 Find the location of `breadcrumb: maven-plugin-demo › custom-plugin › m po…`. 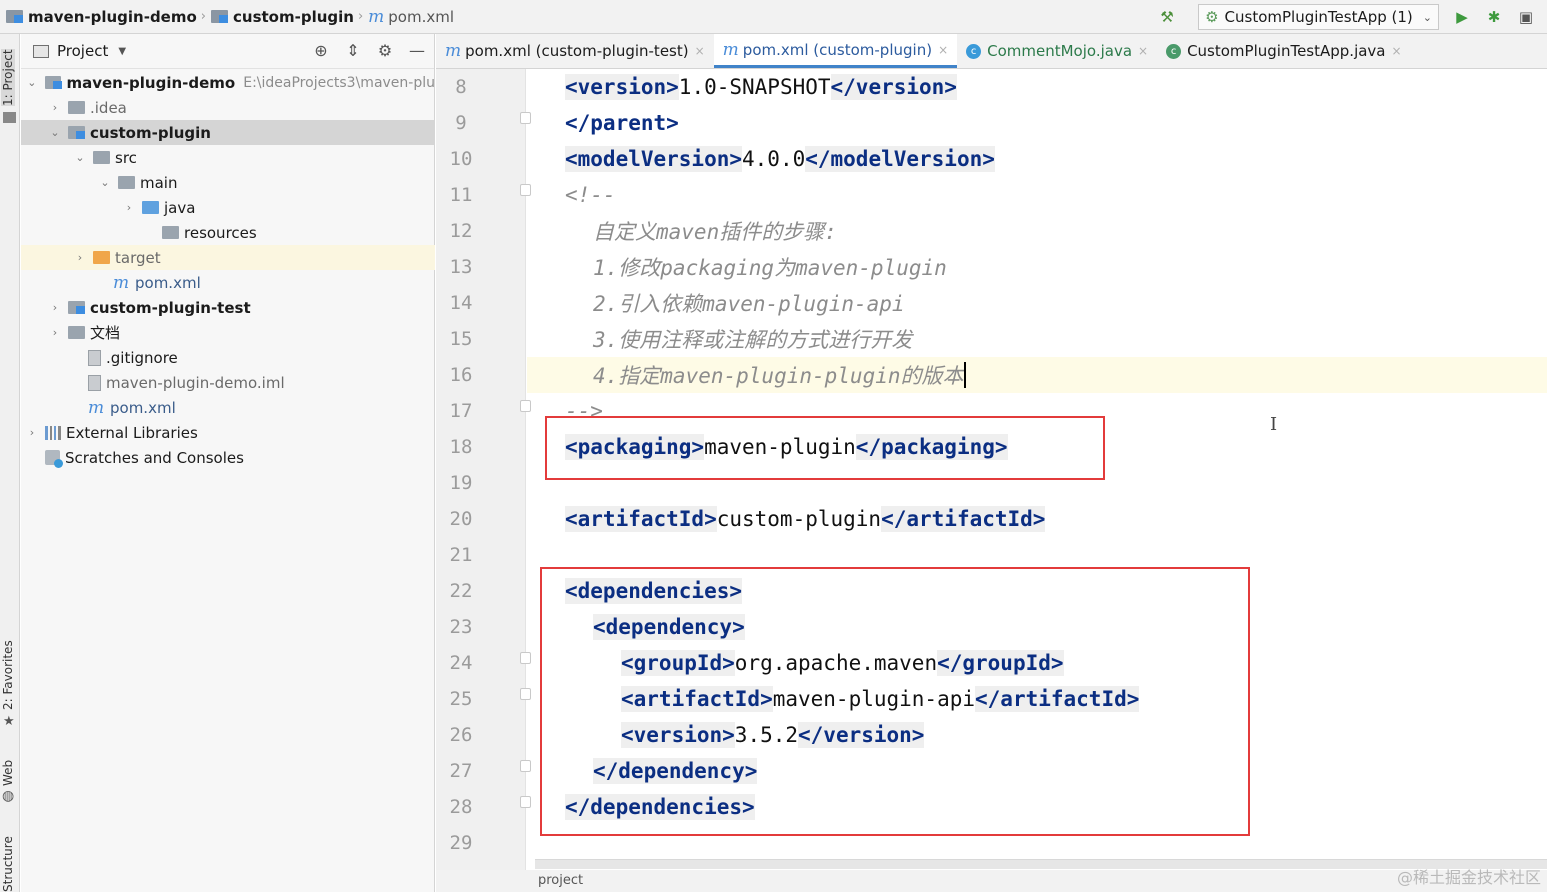

breadcrumb: maven-plugin-demo › custom-plugin › m po… is located at coordinates (227, 17).